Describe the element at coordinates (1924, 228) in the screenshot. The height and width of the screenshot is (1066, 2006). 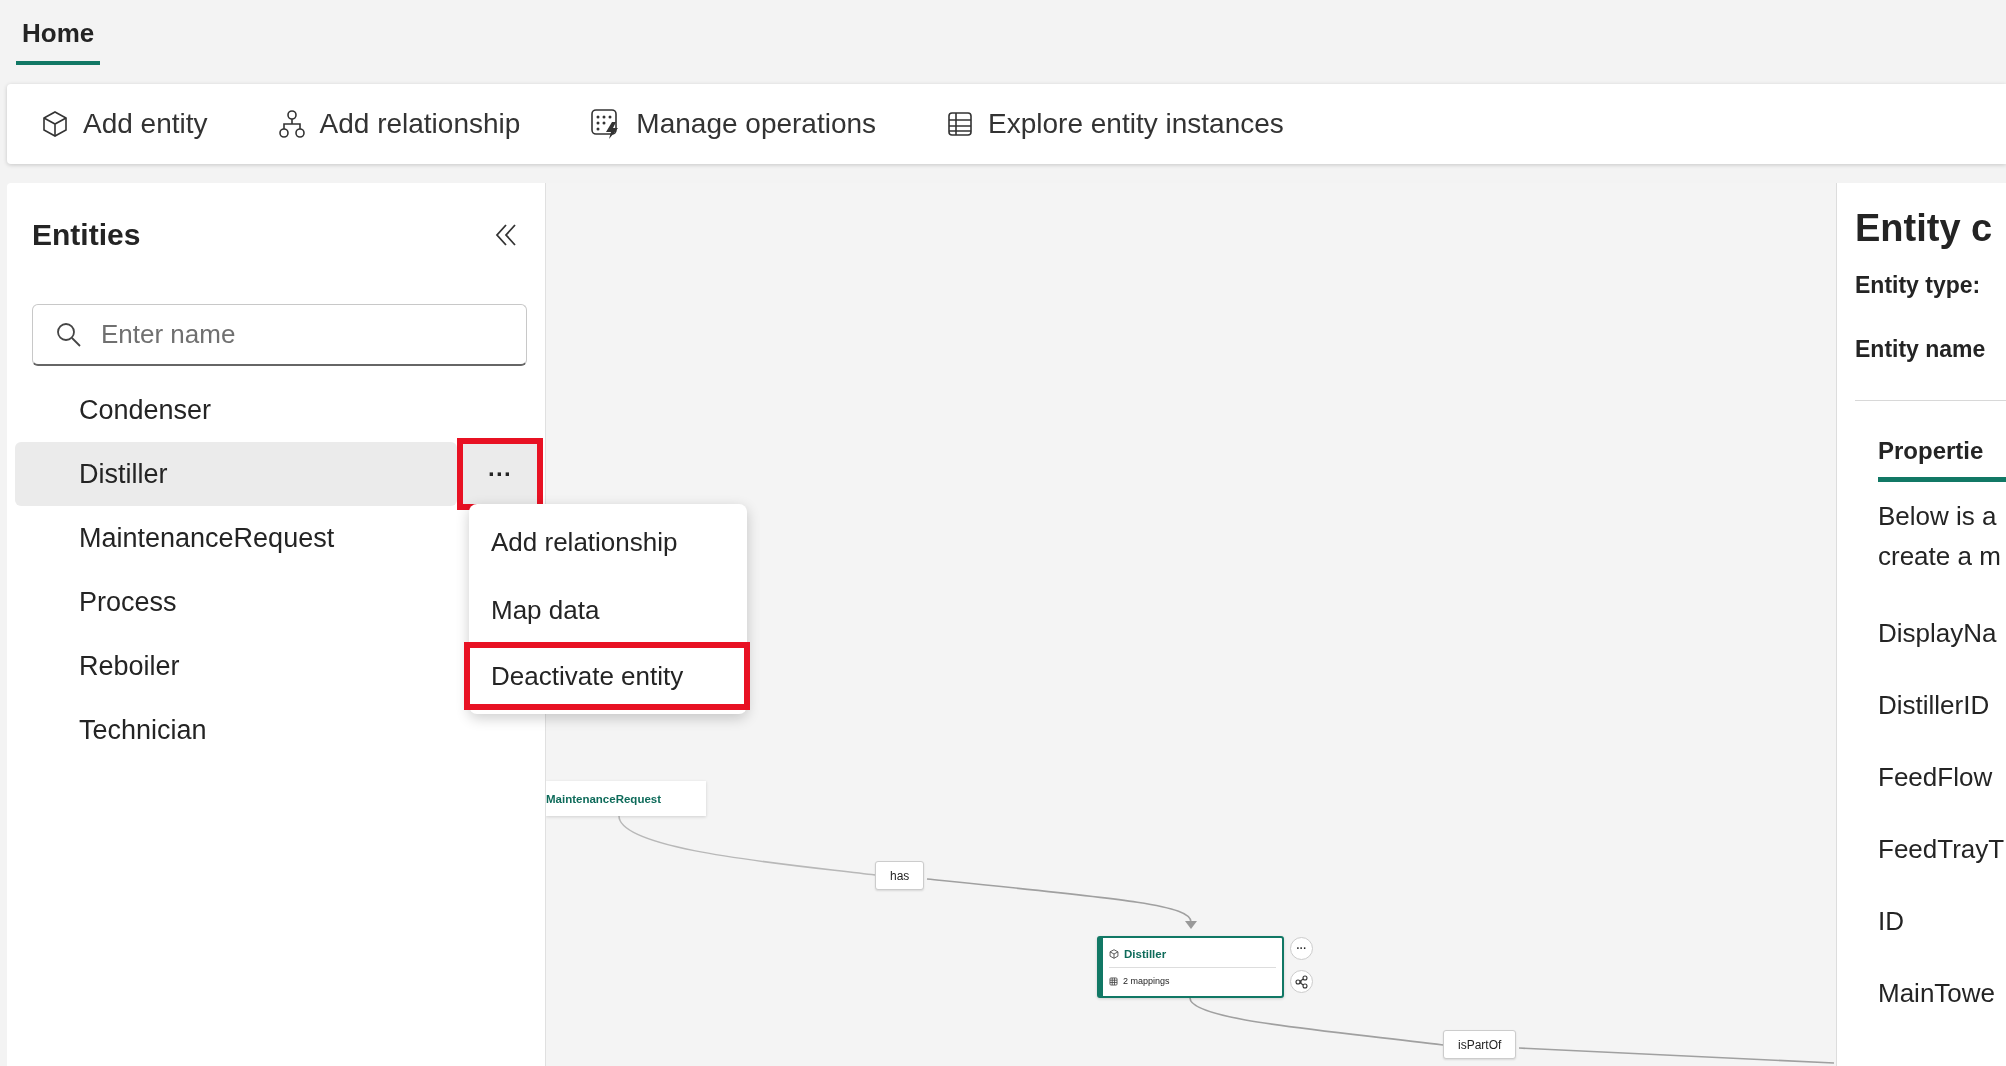
I see `panel-title: Entity c` at that location.